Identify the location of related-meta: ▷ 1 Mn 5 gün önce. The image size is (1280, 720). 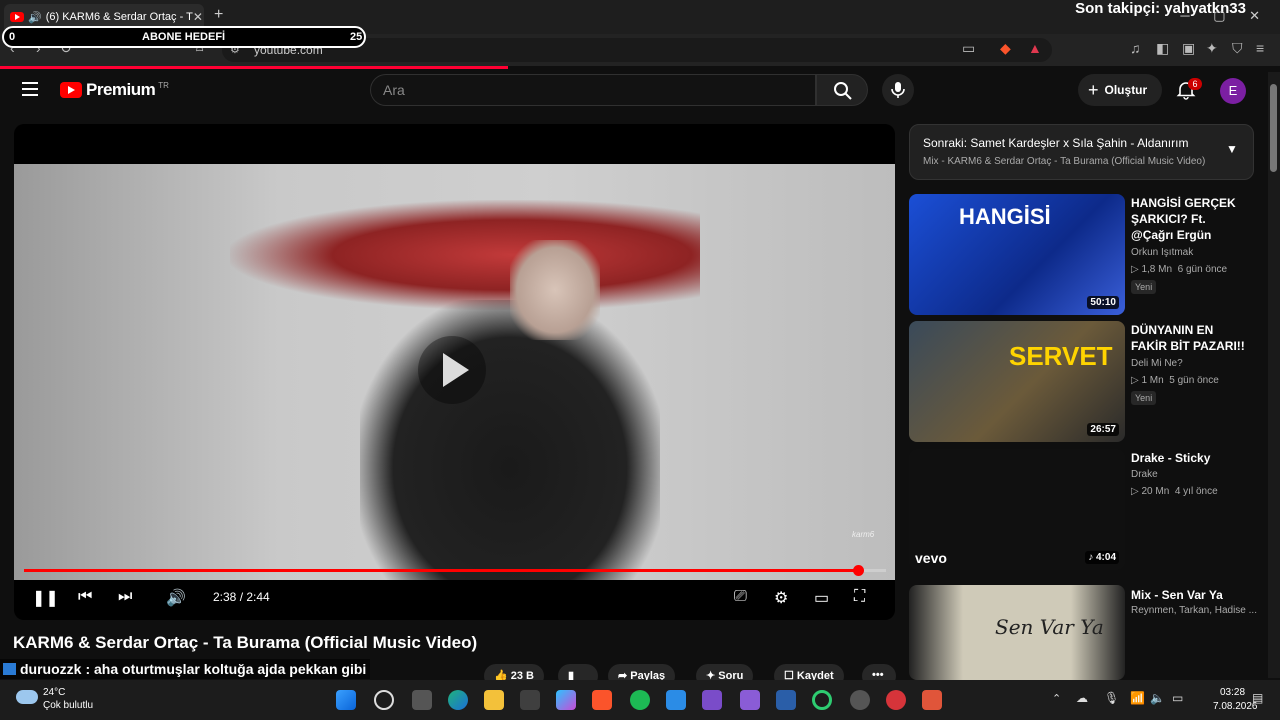
(1175, 380).